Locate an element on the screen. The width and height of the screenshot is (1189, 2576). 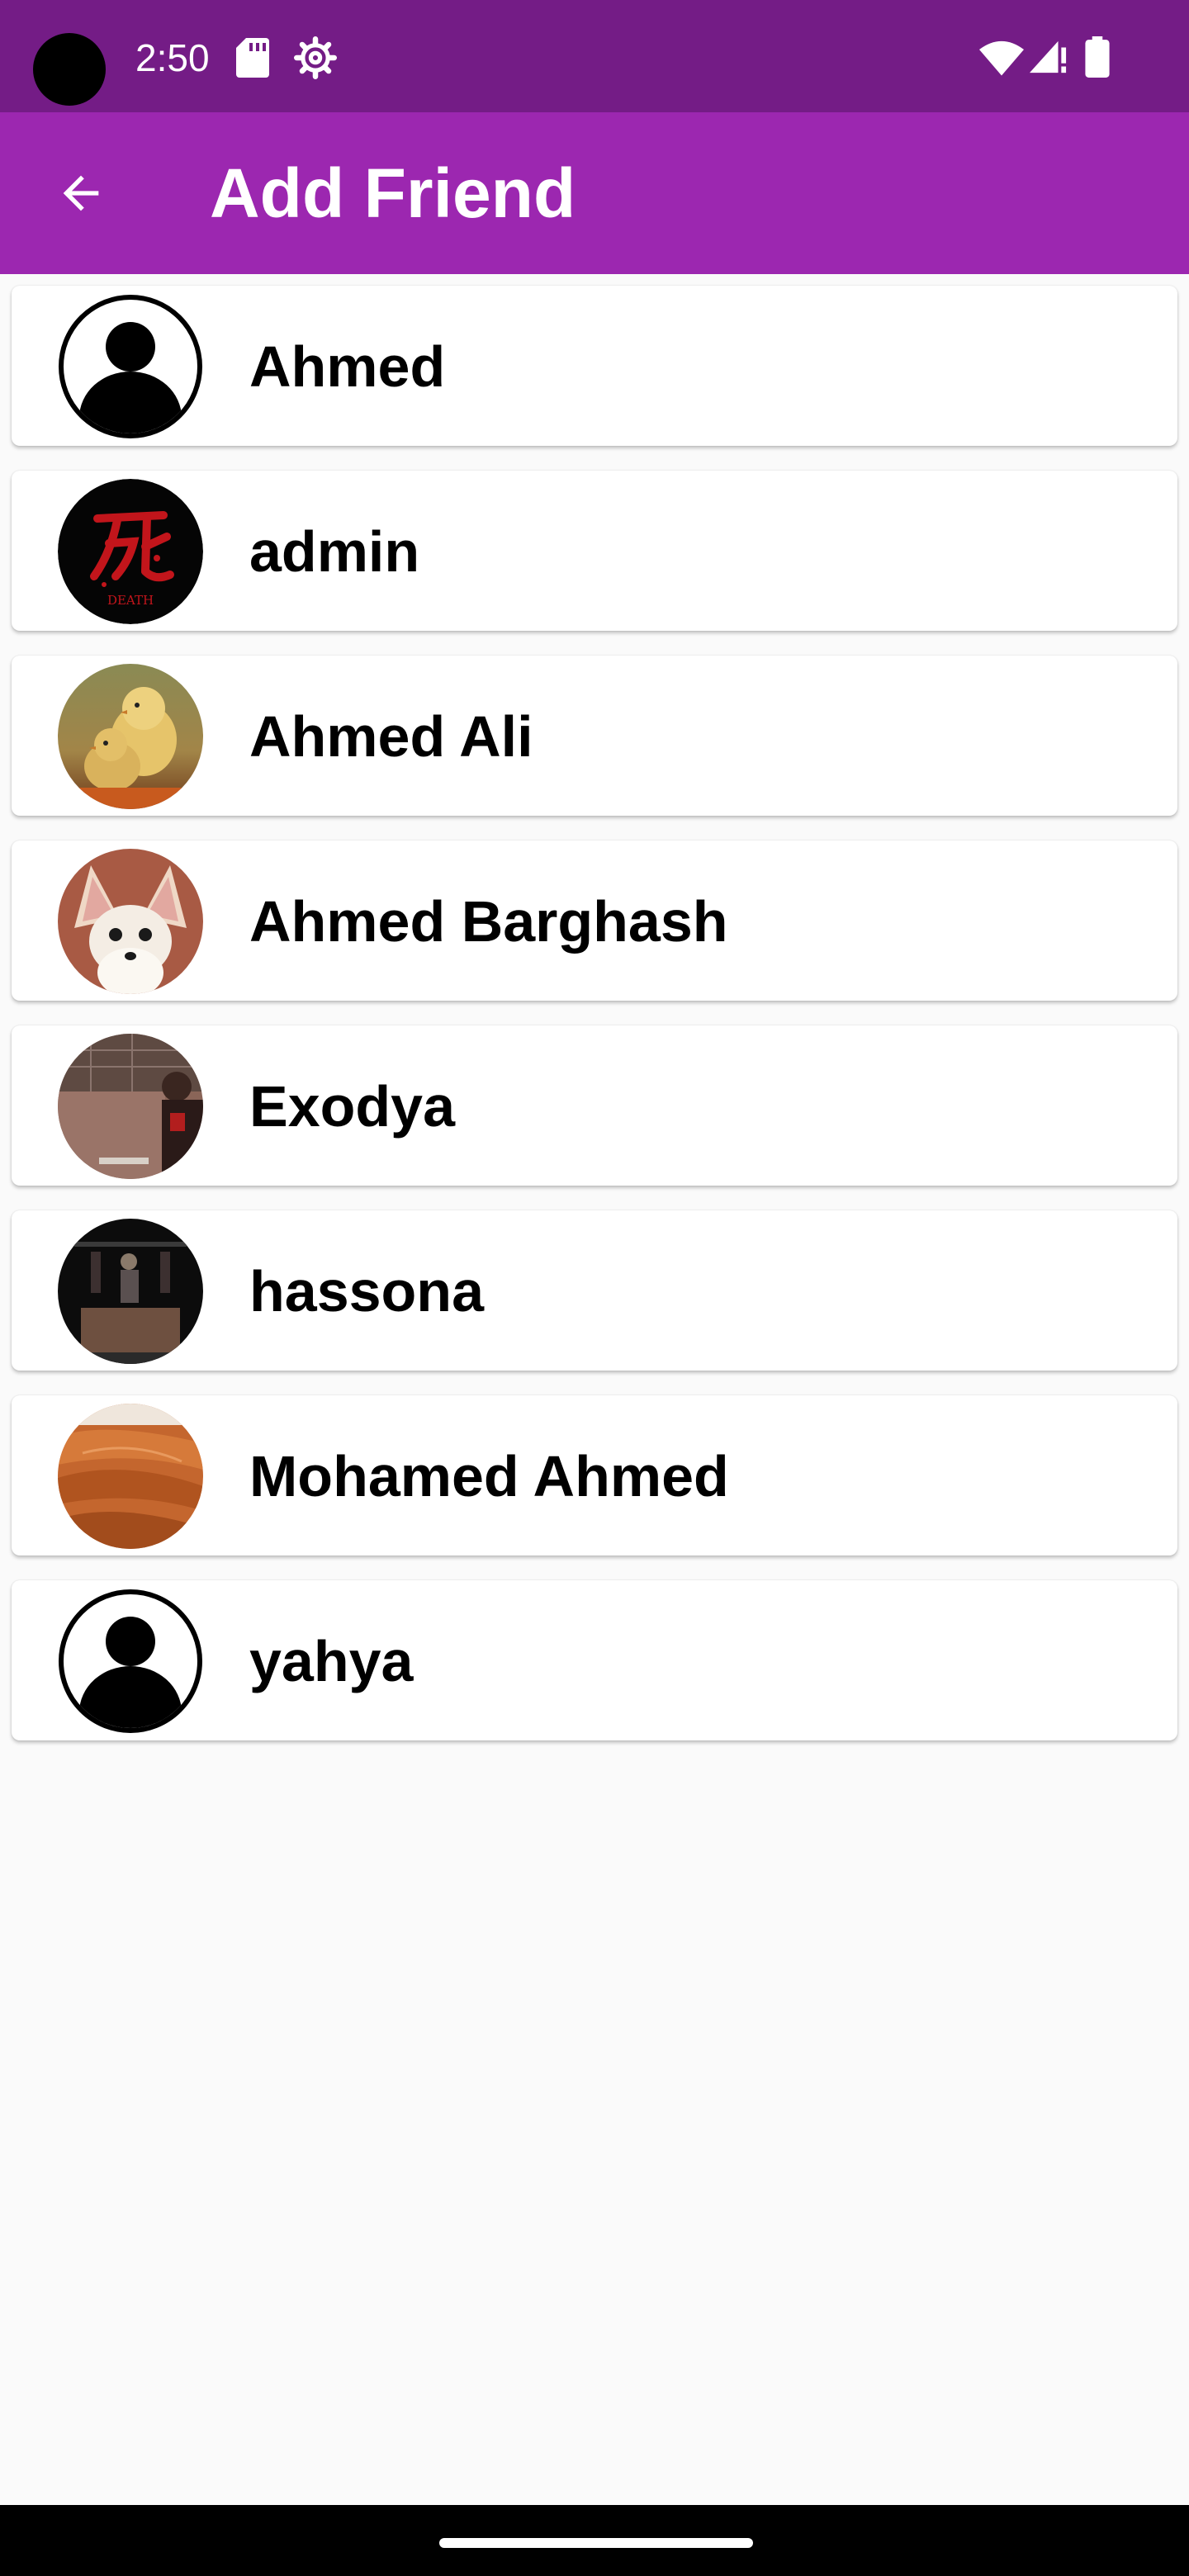
user-list-item: Ahmed Ali is located at coordinates (594, 736).